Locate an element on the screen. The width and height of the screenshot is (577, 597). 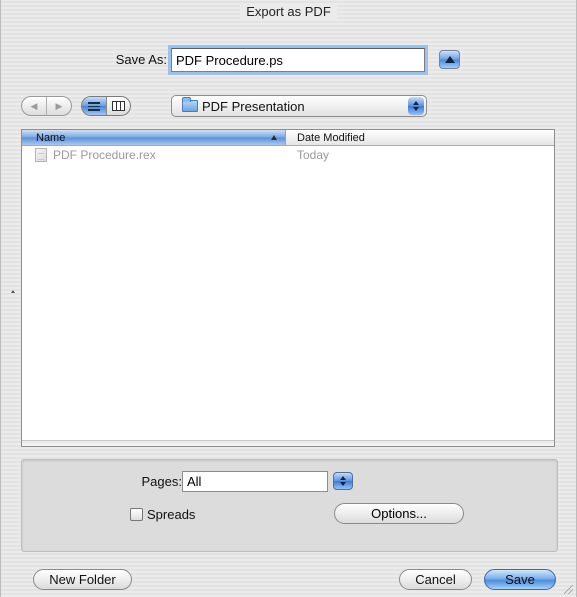
save-as-row: Save As: is located at coordinates (288, 60).